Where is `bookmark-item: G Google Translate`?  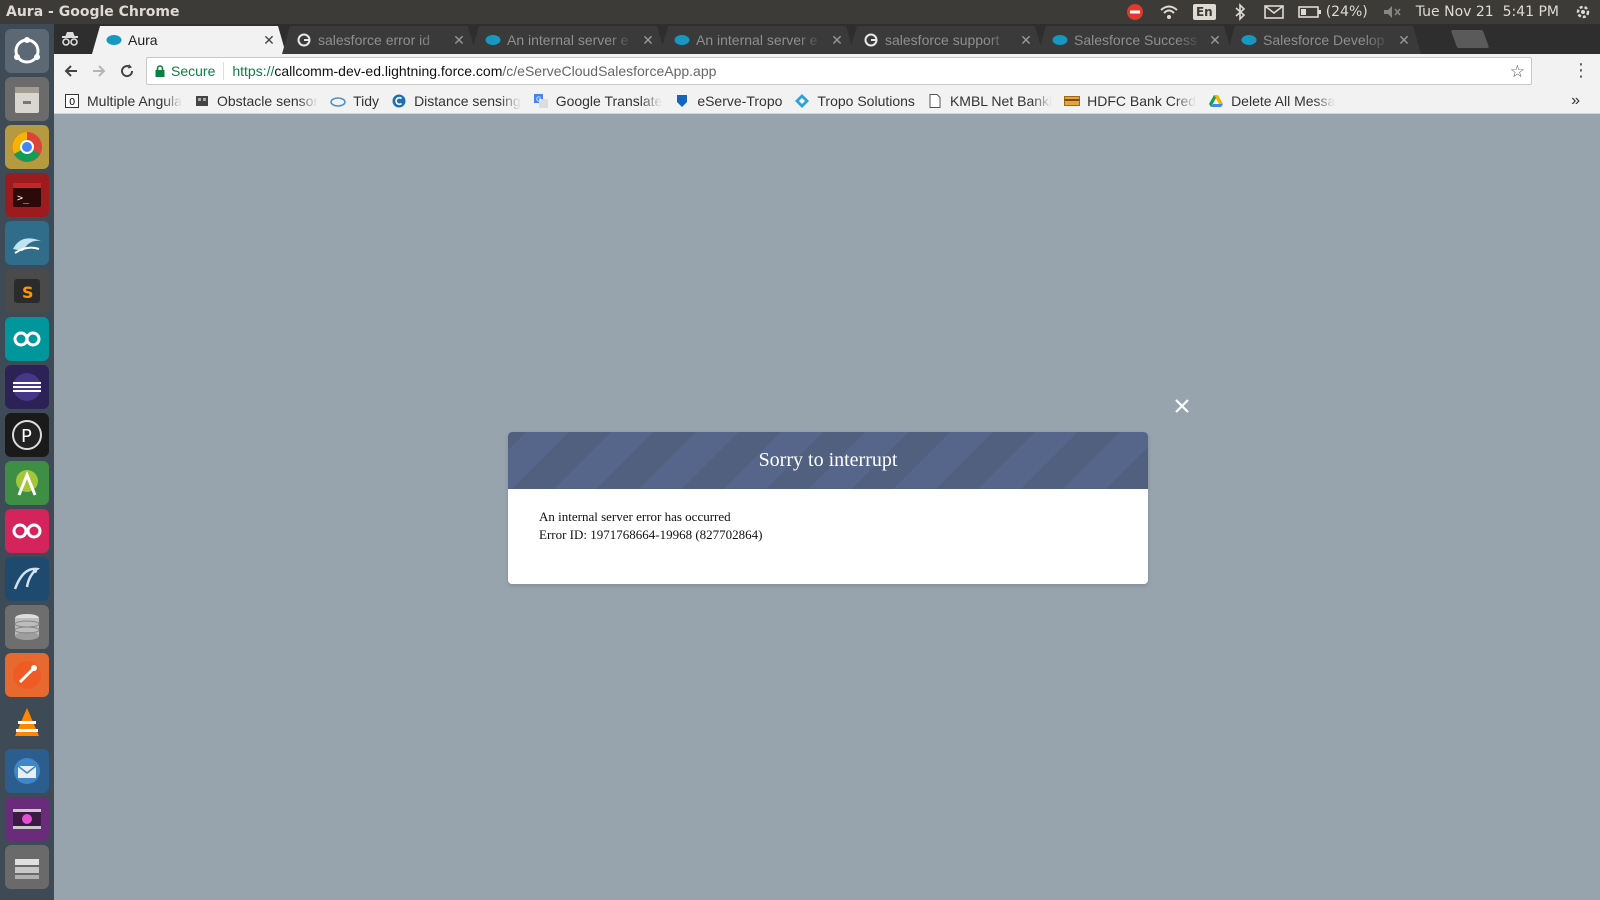 bookmark-item: G Google Translate is located at coordinates (598, 101).